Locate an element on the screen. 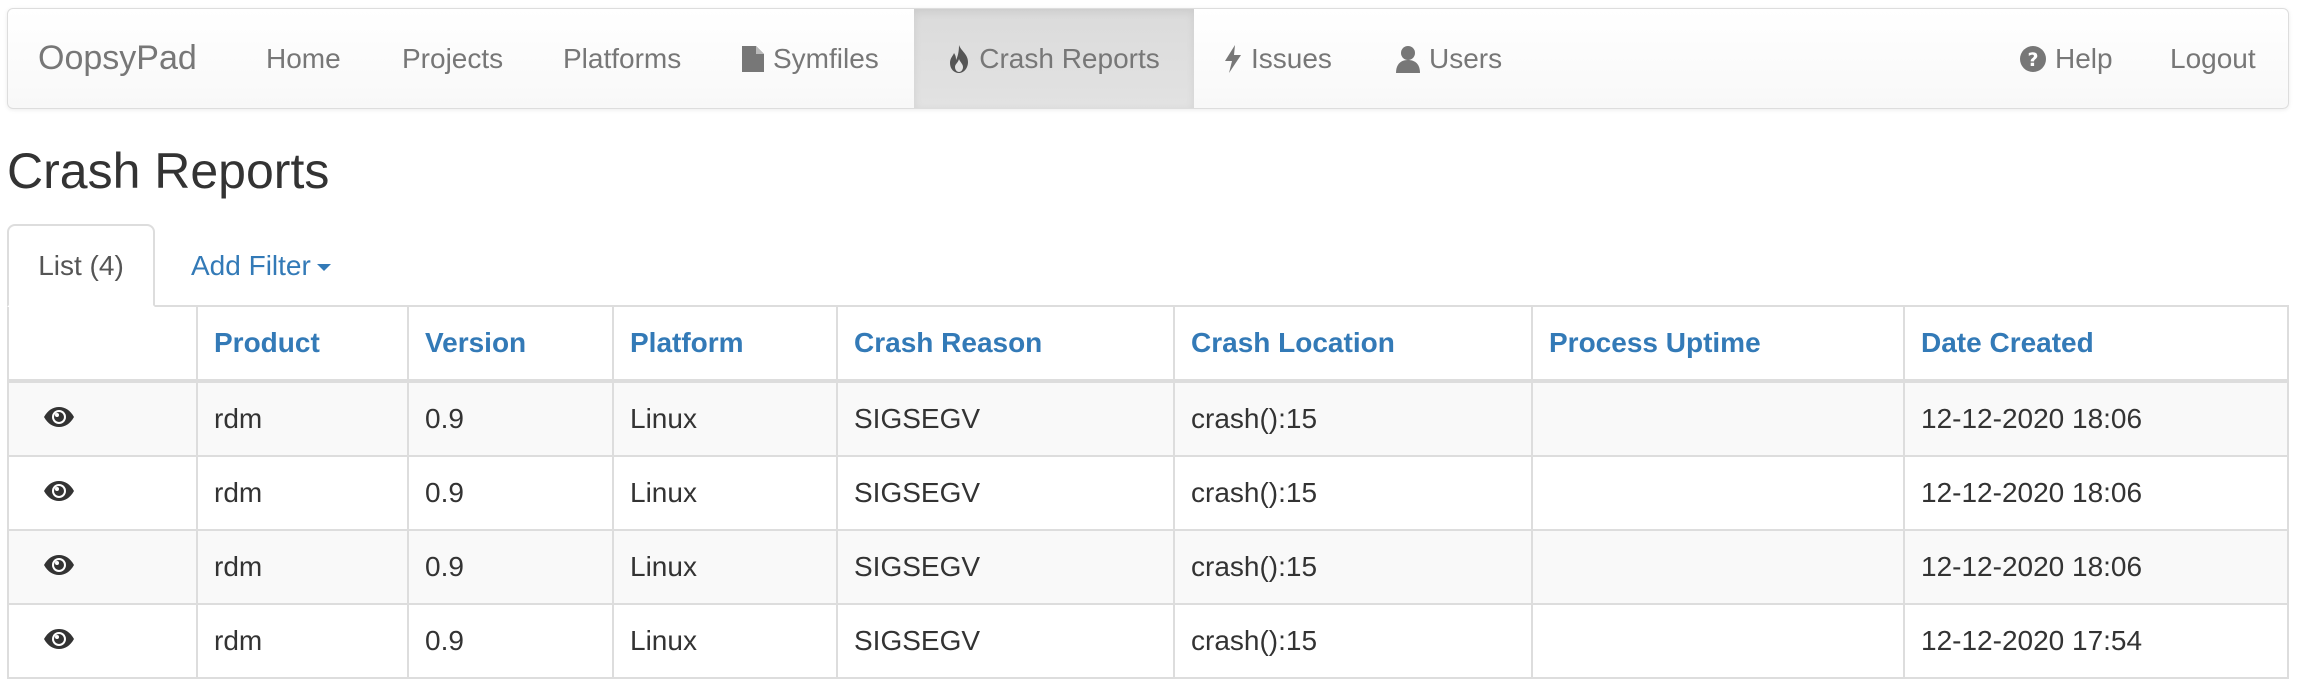  nav-platforms: Platforms is located at coordinates (622, 58).